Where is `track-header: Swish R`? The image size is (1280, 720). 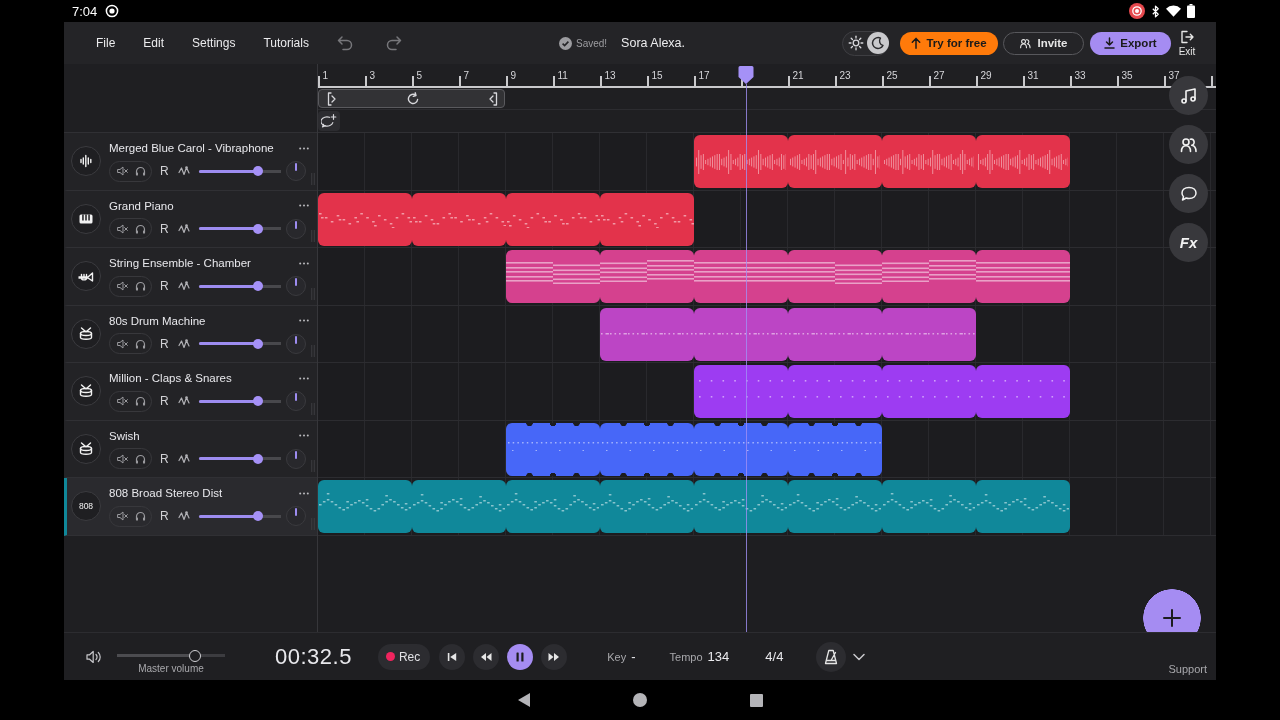
track-header: Swish R is located at coordinates (190, 449).